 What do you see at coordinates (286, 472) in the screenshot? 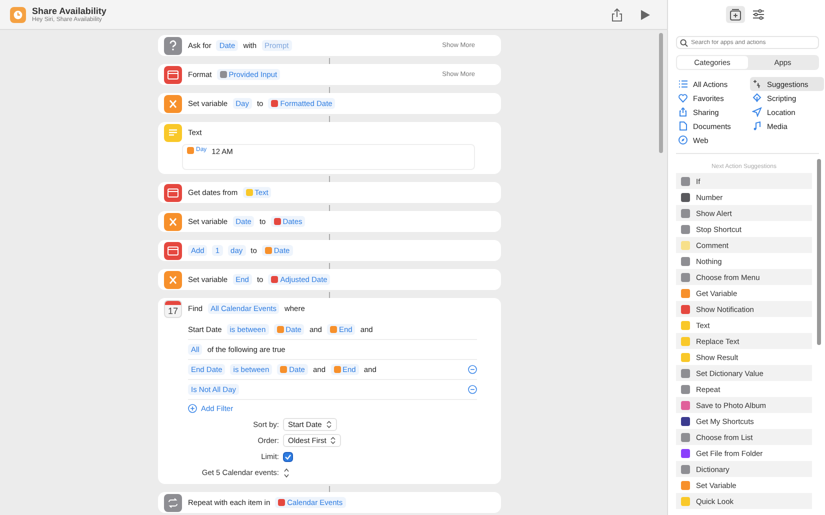
I see `stepper-icon` at bounding box center [286, 472].